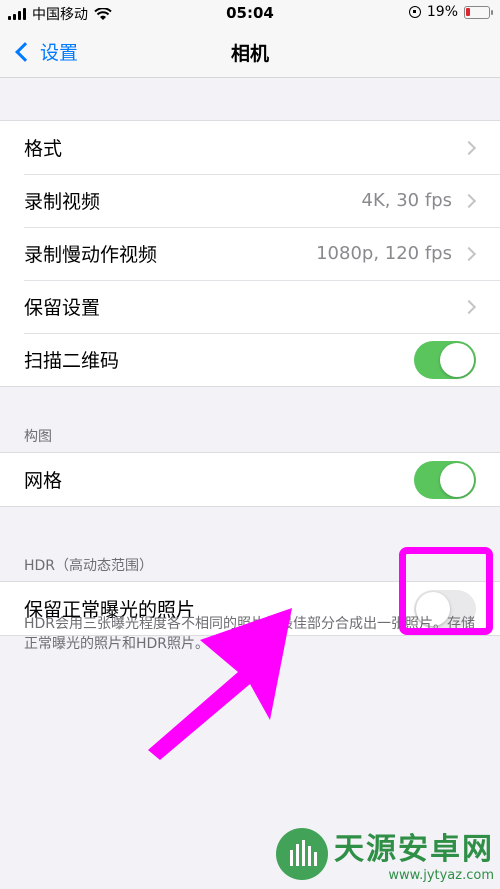 This screenshot has width=500, height=889. I want to click on row-label: 录制视频, so click(62, 202).